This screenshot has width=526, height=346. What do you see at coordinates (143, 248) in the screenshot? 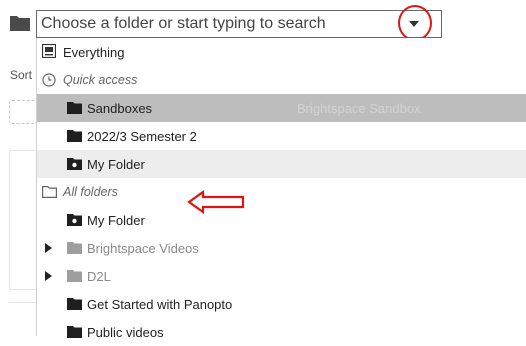
I see `option-label: Brightspace Videos` at bounding box center [143, 248].